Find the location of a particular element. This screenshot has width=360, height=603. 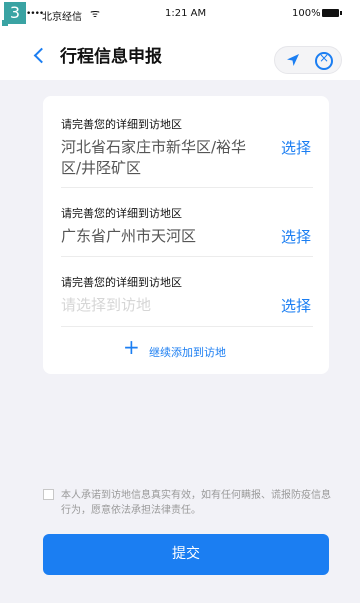

add-destination-label: 继续添加到访地 is located at coordinates (187, 352).